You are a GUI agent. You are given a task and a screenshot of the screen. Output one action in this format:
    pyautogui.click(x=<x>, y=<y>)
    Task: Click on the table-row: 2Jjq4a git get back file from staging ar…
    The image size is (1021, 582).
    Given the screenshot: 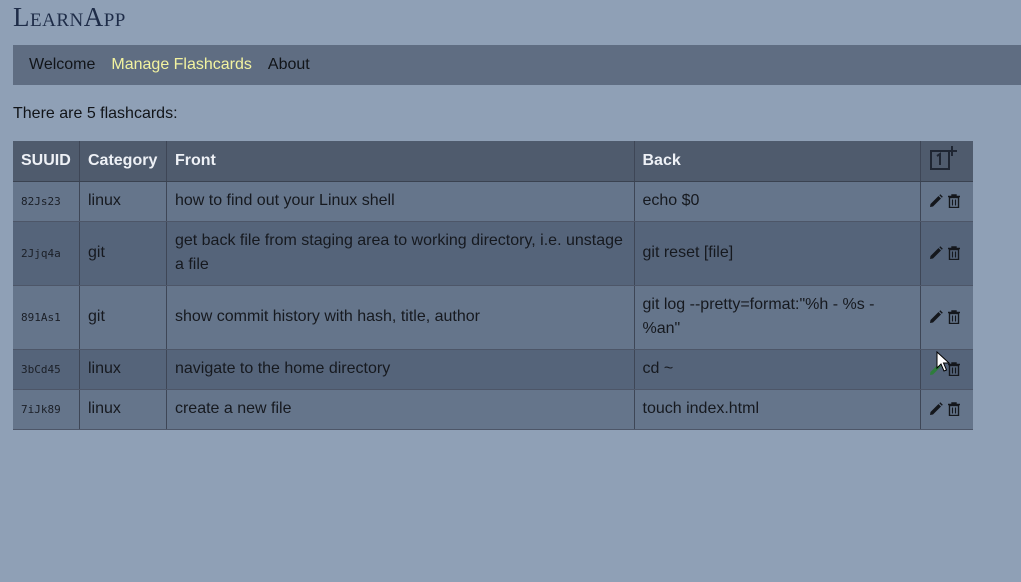 What is the action you would take?
    pyautogui.click(x=493, y=253)
    